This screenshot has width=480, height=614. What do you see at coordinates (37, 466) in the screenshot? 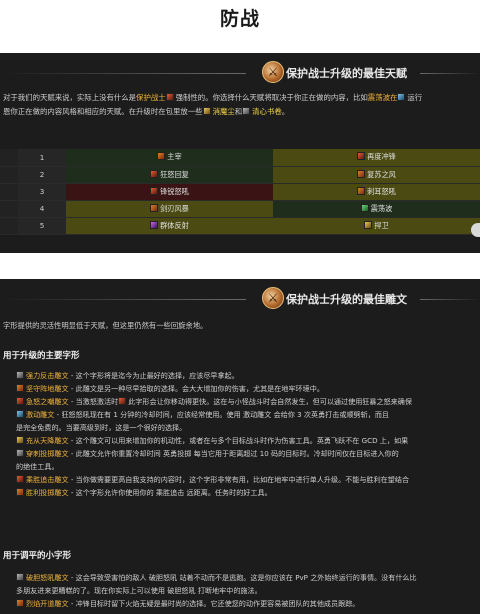
I see `glyph-desc: 的绝佳工具。` at bounding box center [37, 466].